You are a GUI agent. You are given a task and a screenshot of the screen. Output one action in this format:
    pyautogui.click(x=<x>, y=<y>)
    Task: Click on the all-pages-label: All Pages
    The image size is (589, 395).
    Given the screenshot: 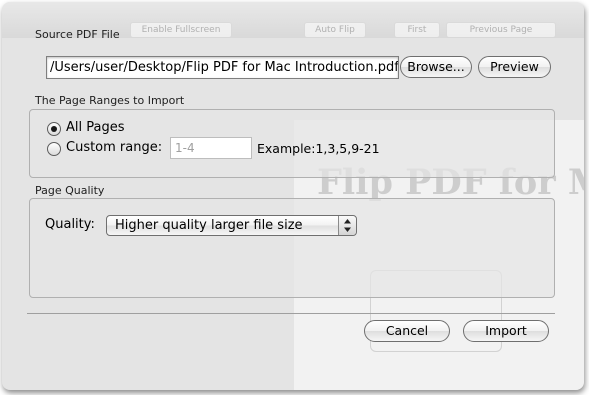 What is the action you would take?
    pyautogui.click(x=95, y=127)
    